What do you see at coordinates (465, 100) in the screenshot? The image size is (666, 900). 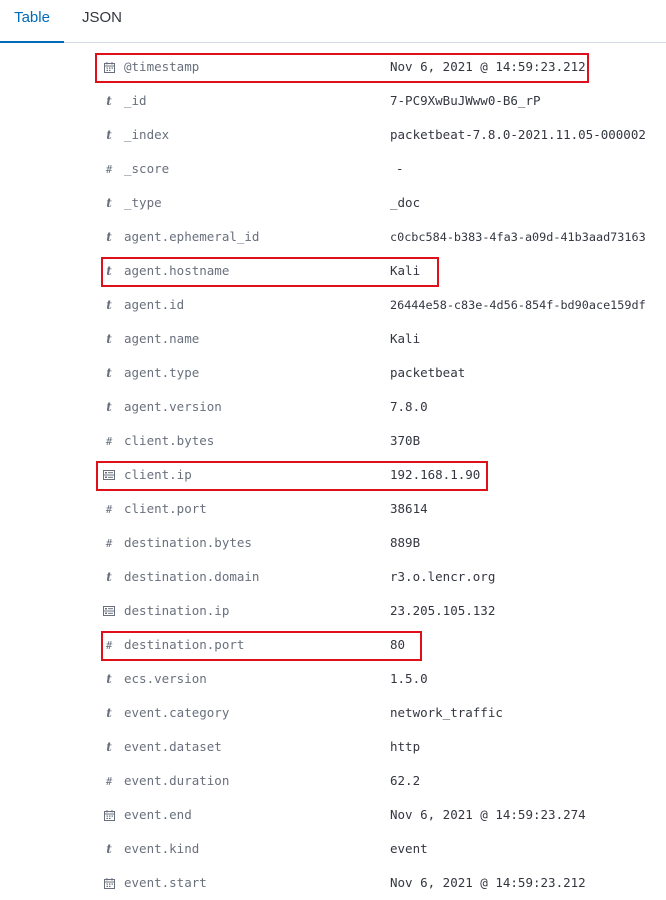 I see `field-value: 7-PC9XwBuJWww0-B6_rP` at bounding box center [465, 100].